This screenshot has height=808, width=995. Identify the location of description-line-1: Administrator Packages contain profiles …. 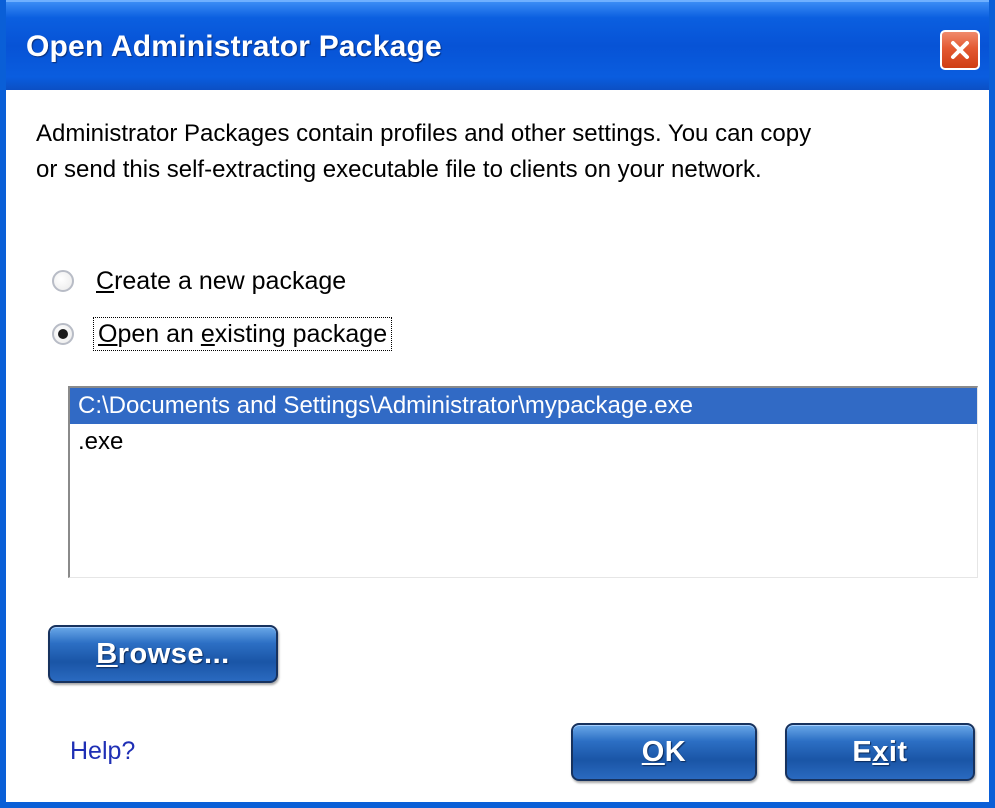
(424, 133).